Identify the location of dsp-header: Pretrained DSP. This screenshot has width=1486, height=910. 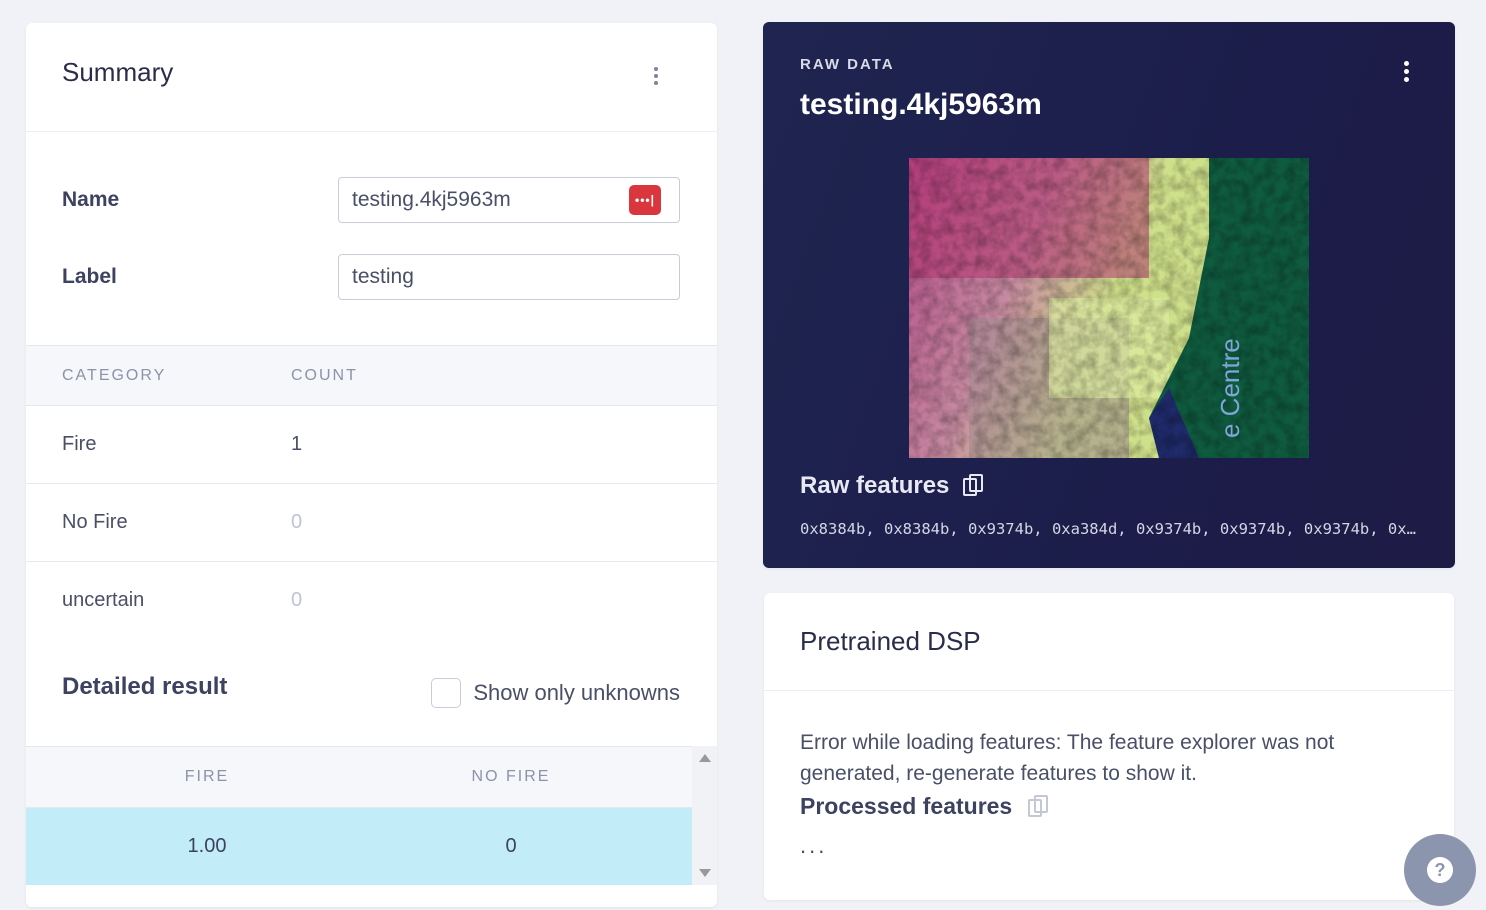
(1109, 642).